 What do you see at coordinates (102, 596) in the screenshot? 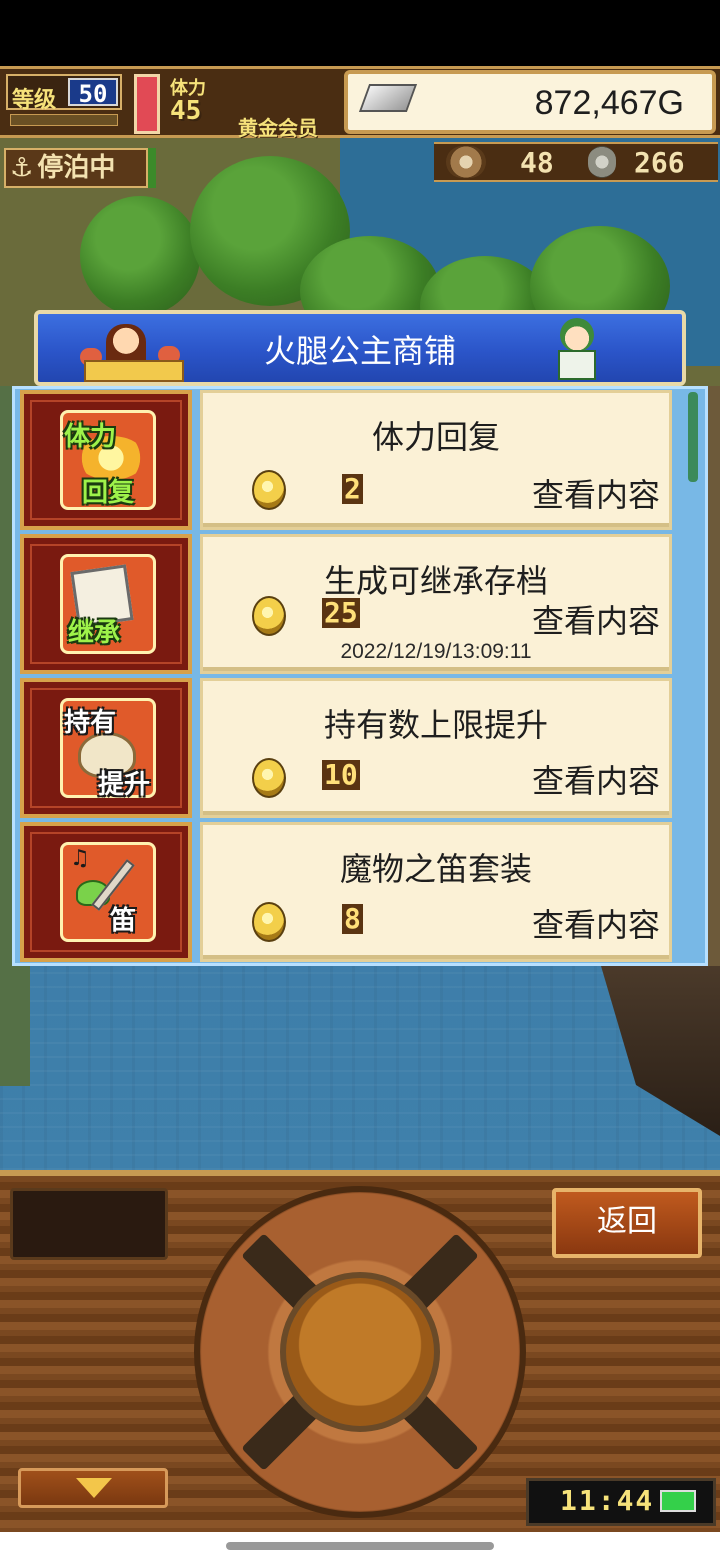
I see `scroll-icon` at bounding box center [102, 596].